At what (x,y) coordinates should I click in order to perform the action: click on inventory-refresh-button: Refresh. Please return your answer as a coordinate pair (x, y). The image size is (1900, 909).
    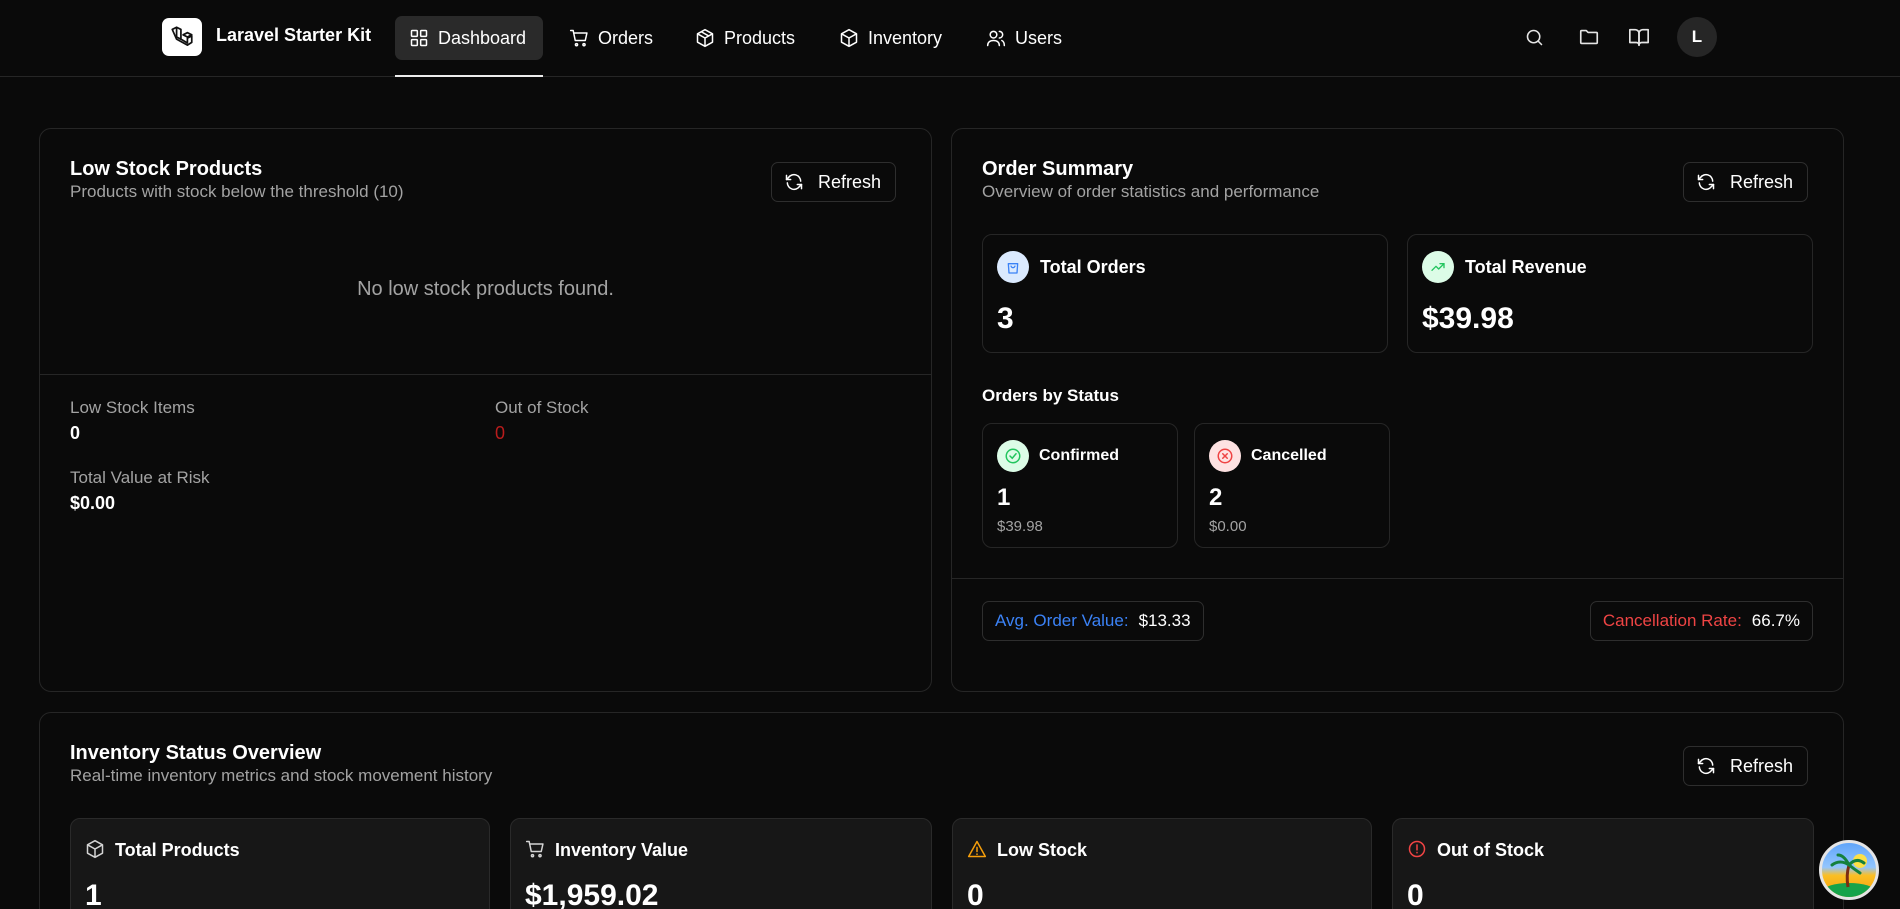
    Looking at the image, I should click on (1746, 766).